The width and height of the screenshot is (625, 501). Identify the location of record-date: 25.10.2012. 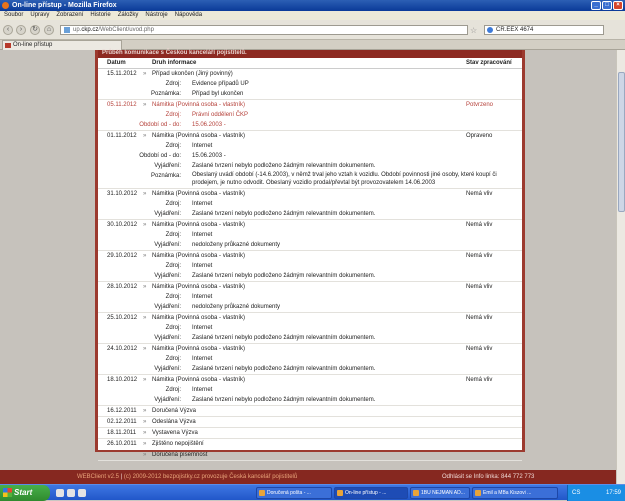
(122, 318).